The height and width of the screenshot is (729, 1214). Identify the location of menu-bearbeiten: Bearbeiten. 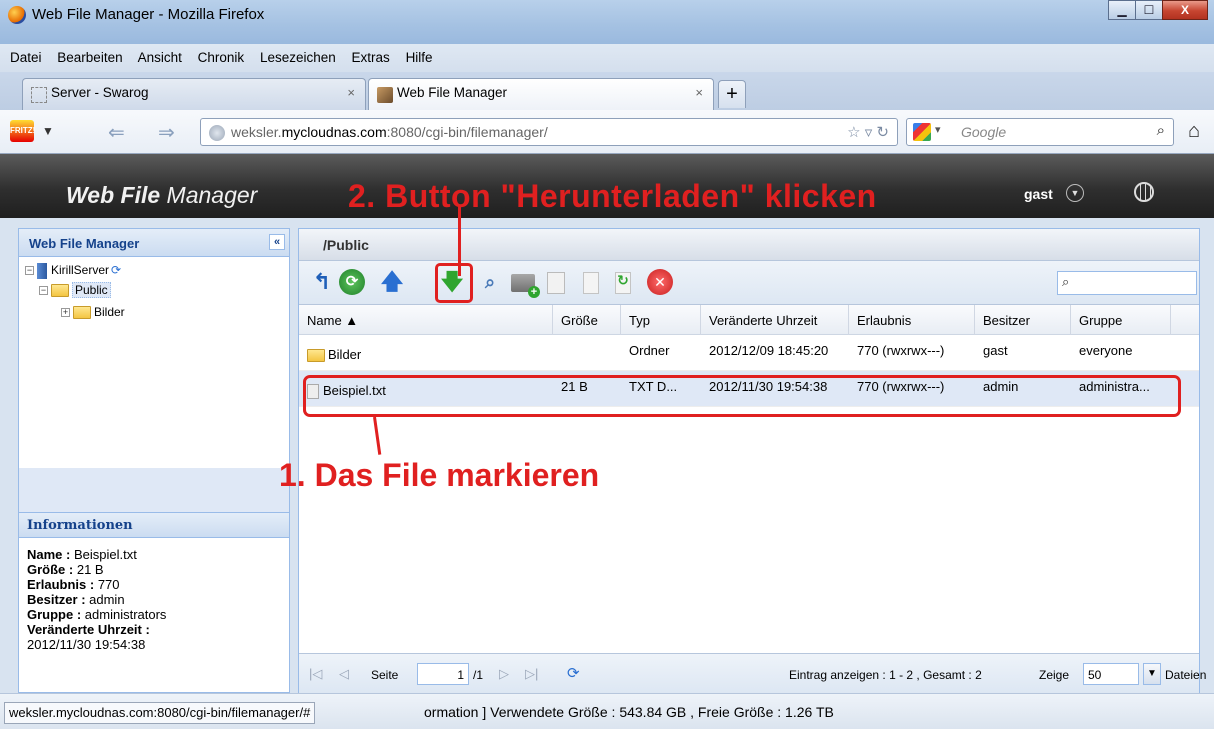
(89, 57).